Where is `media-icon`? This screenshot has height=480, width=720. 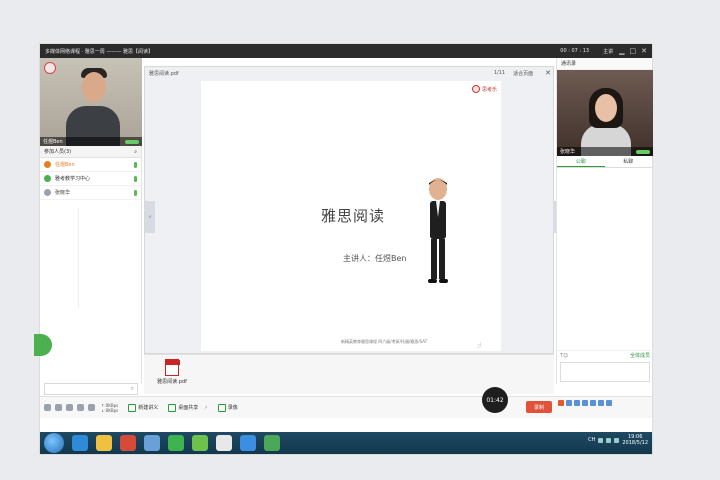 media-icon is located at coordinates (200, 443).